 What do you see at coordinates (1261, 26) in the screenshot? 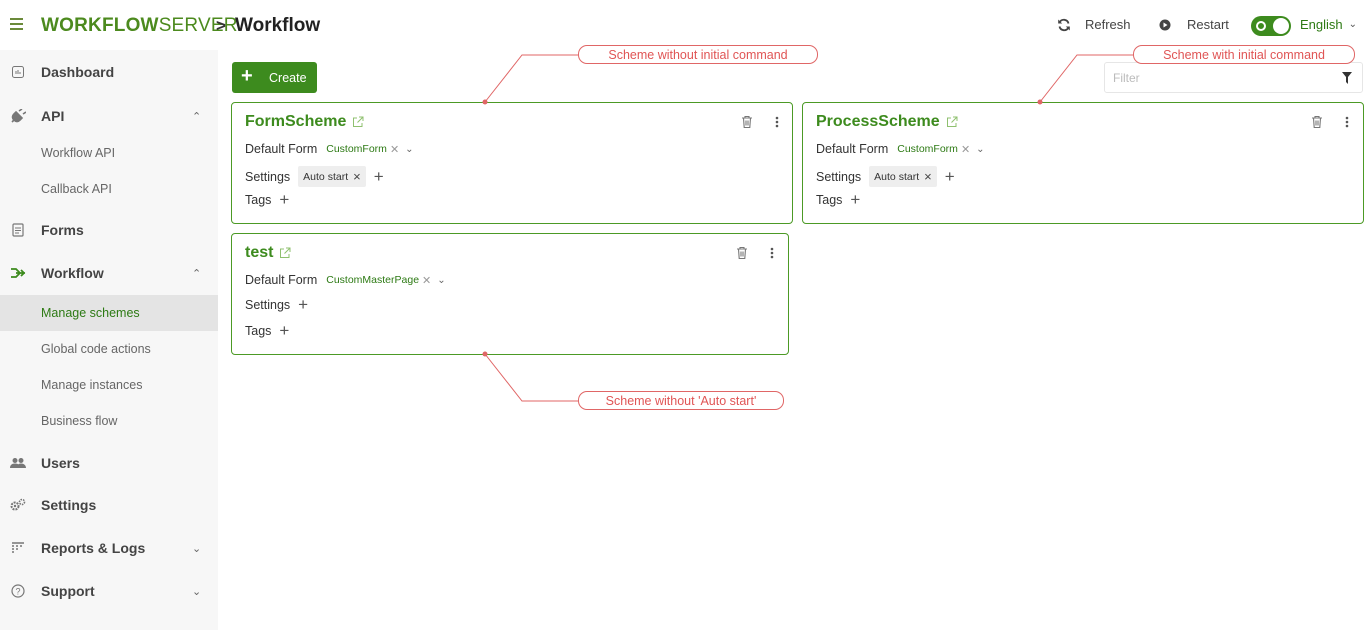
I see `toggle-ring-icon` at bounding box center [1261, 26].